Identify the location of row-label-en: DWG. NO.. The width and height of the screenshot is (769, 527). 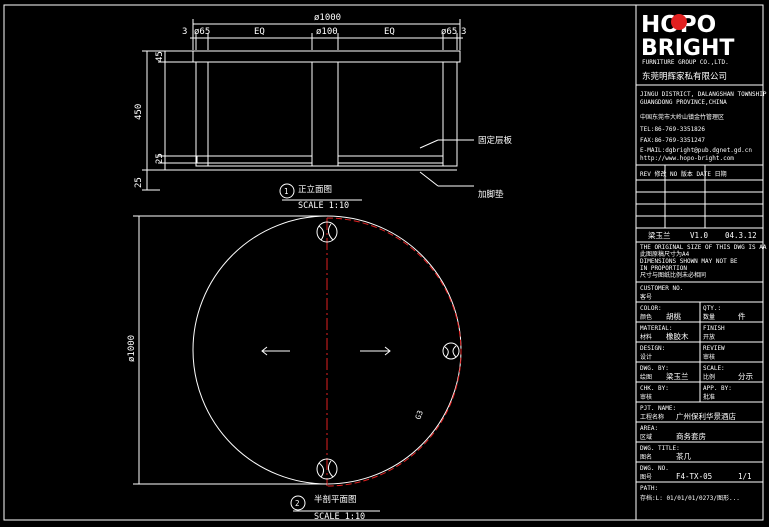
(654, 468).